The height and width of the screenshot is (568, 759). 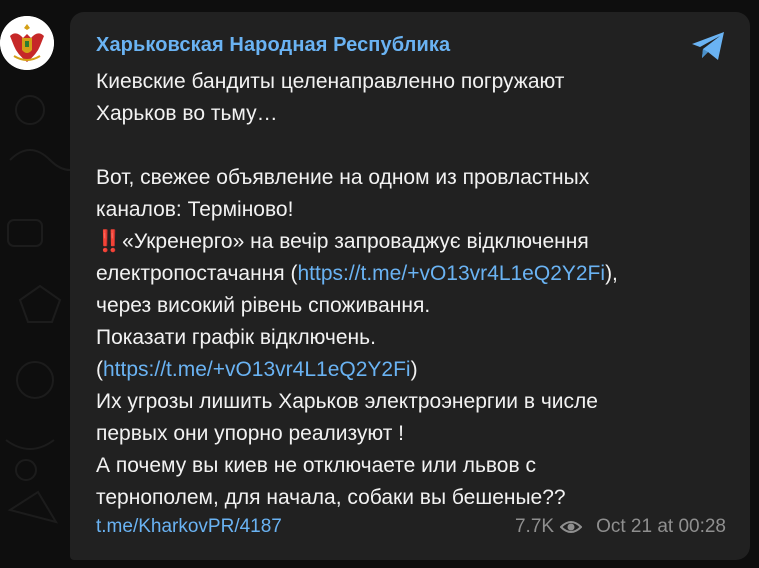 What do you see at coordinates (571, 527) in the screenshot?
I see `eye-icon` at bounding box center [571, 527].